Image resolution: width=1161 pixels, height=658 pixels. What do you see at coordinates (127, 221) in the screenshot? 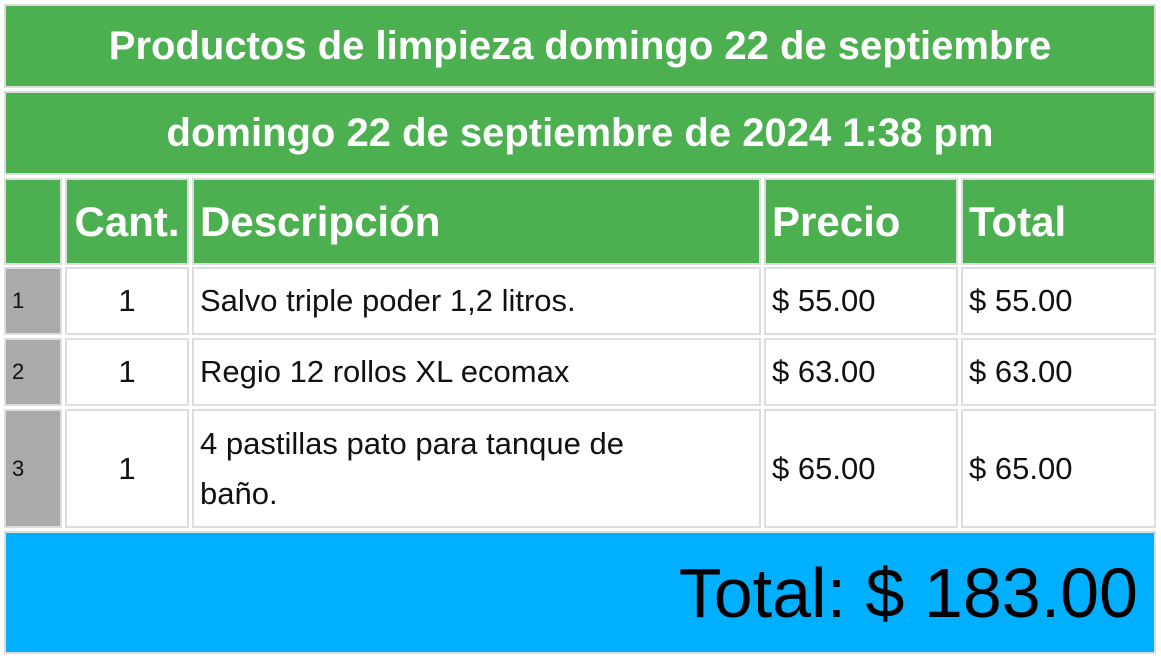
I see `header-quantity: Cant.` at bounding box center [127, 221].